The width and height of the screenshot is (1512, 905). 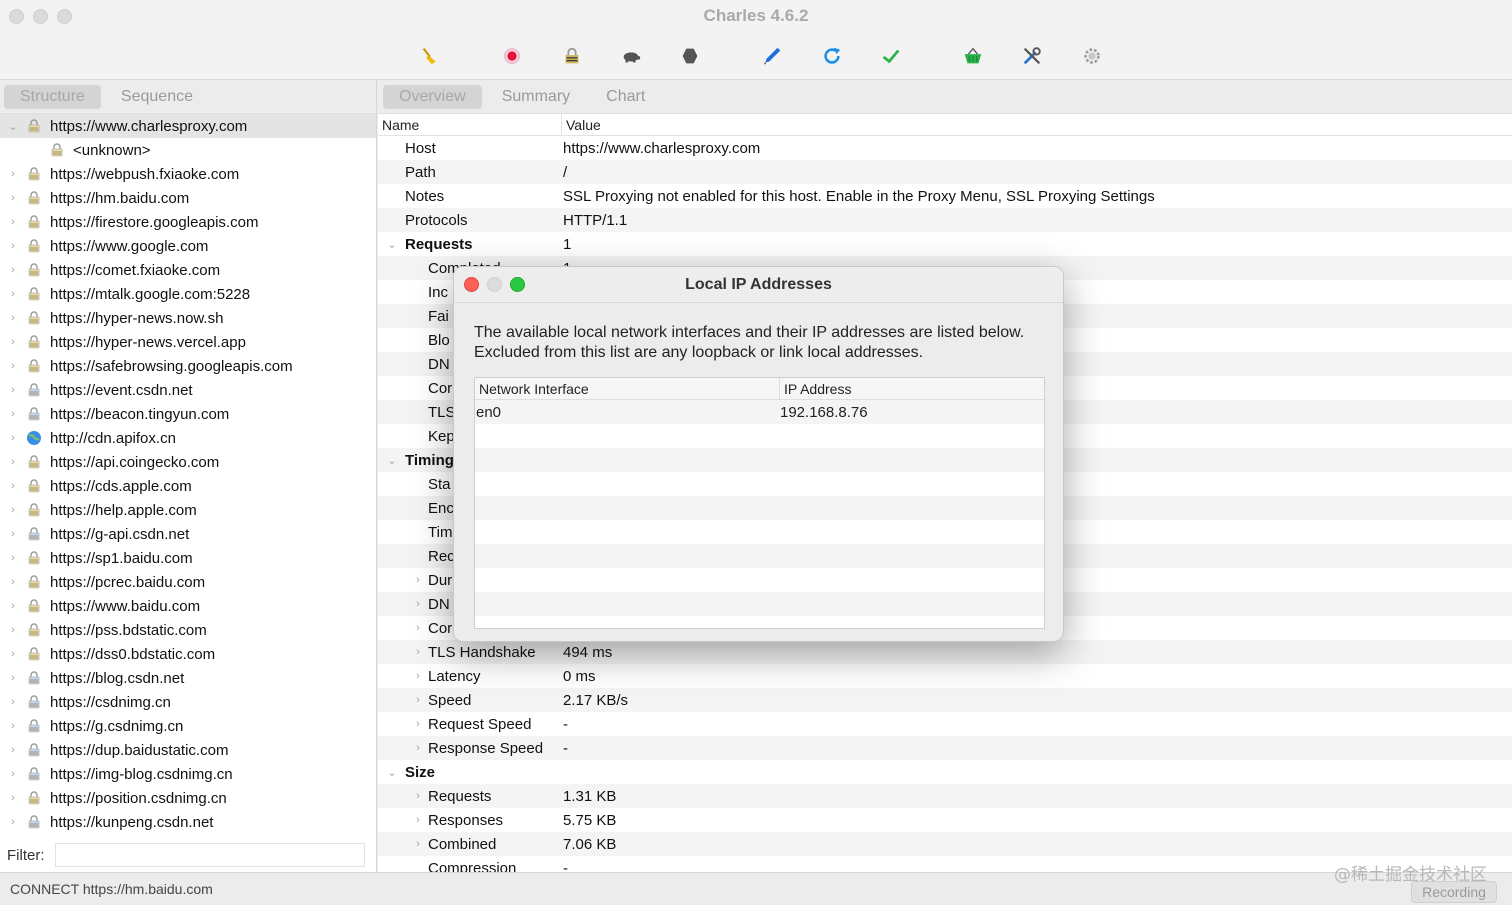 I want to click on overview-row: ⌄ Size, so click(x=945, y=772).